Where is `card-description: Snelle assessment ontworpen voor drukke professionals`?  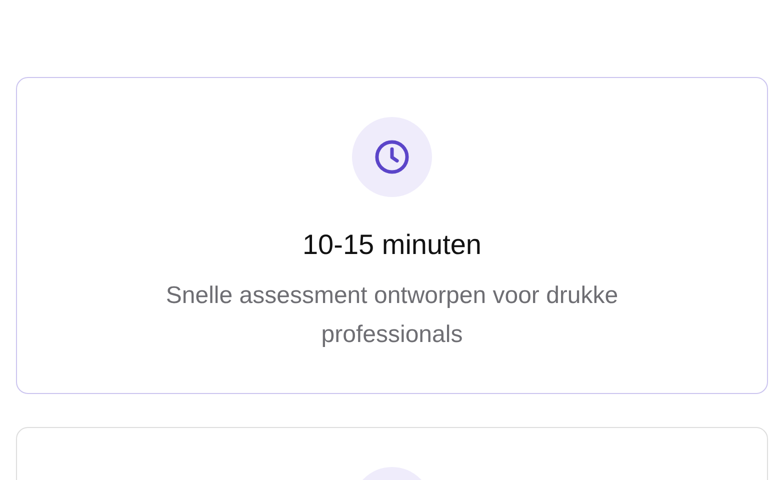
card-description: Snelle assessment ontworpen voor drukke professionals is located at coordinates (392, 315).